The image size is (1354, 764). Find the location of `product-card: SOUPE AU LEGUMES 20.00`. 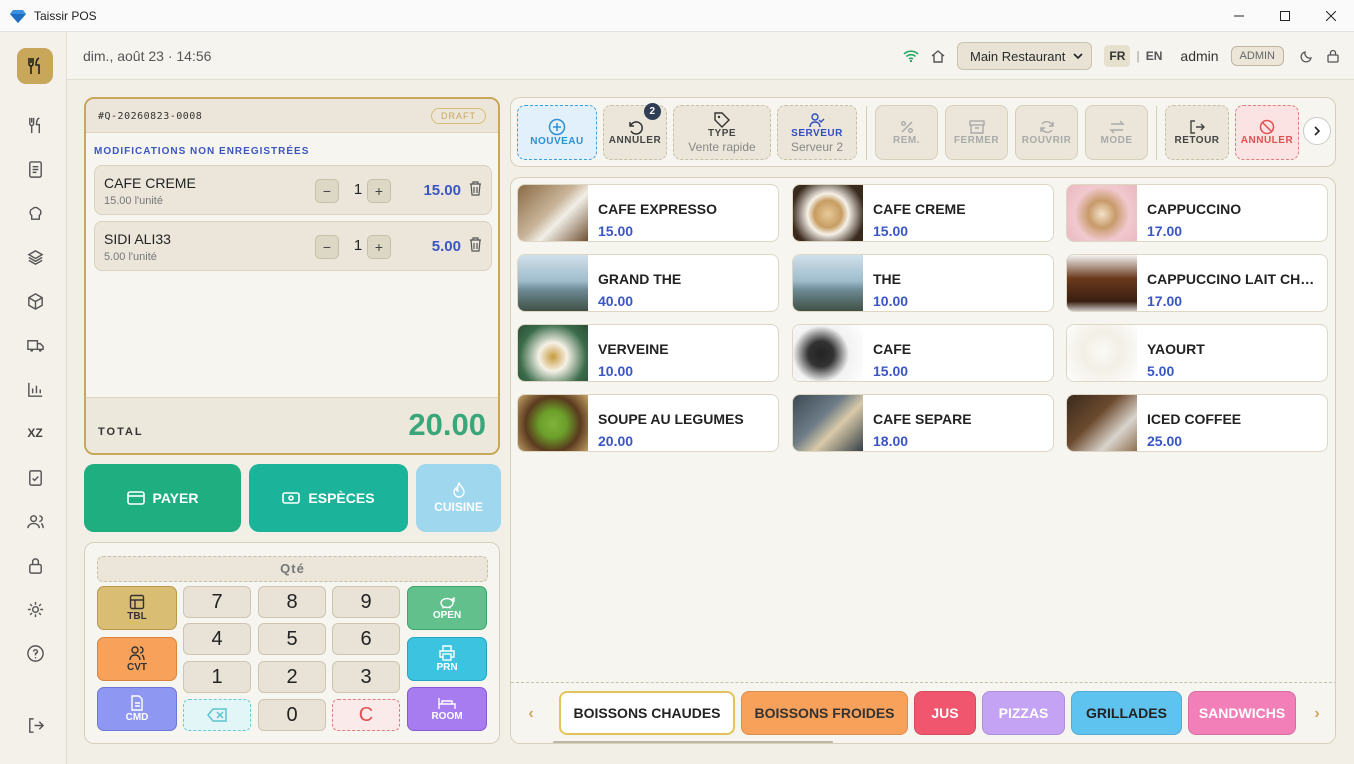

product-card: SOUPE AU LEGUMES 20.00 is located at coordinates (648, 423).